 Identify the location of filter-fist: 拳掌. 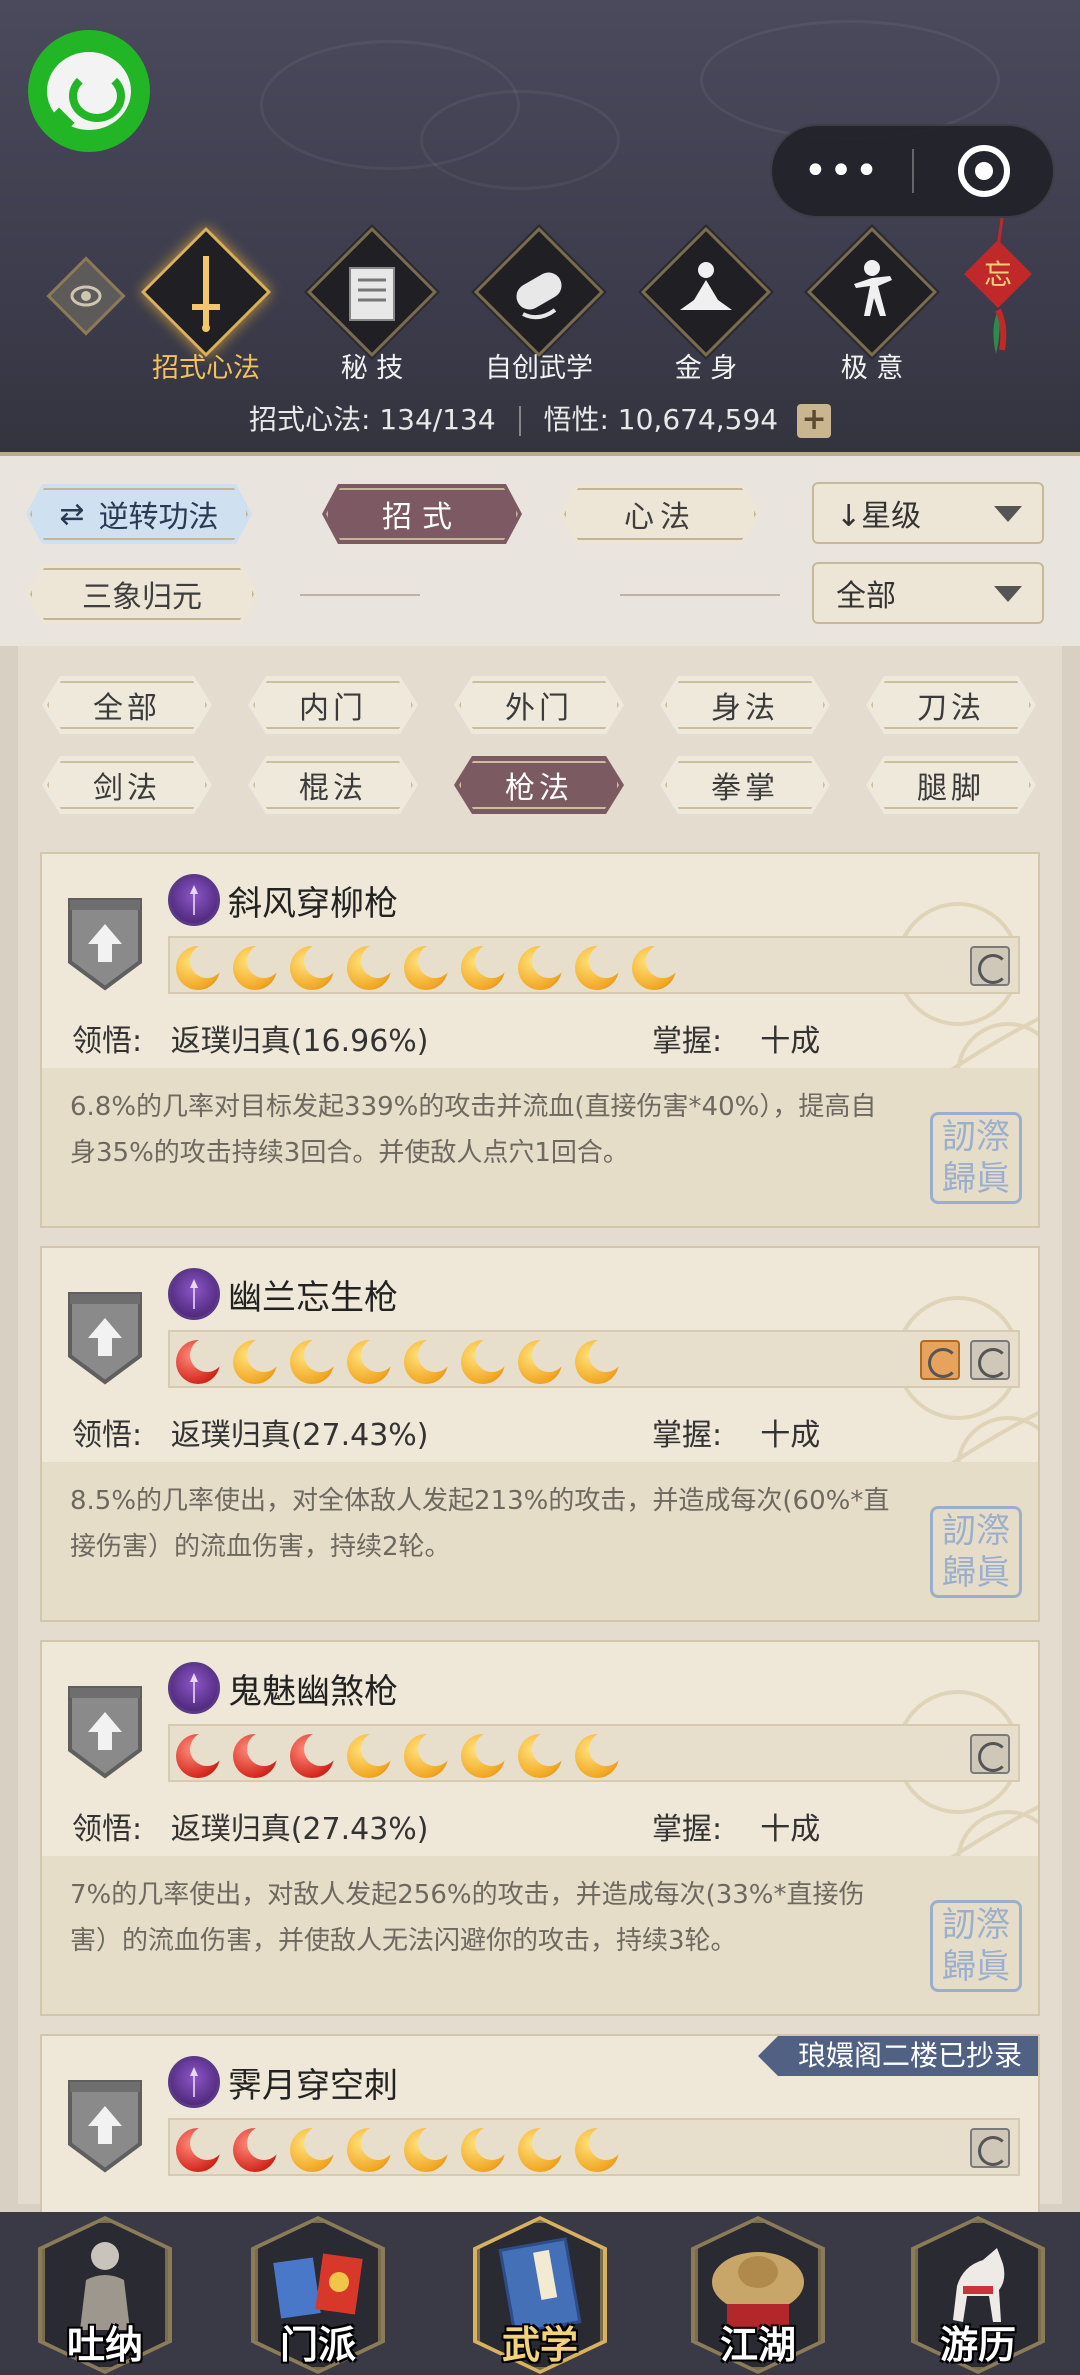
(745, 785).